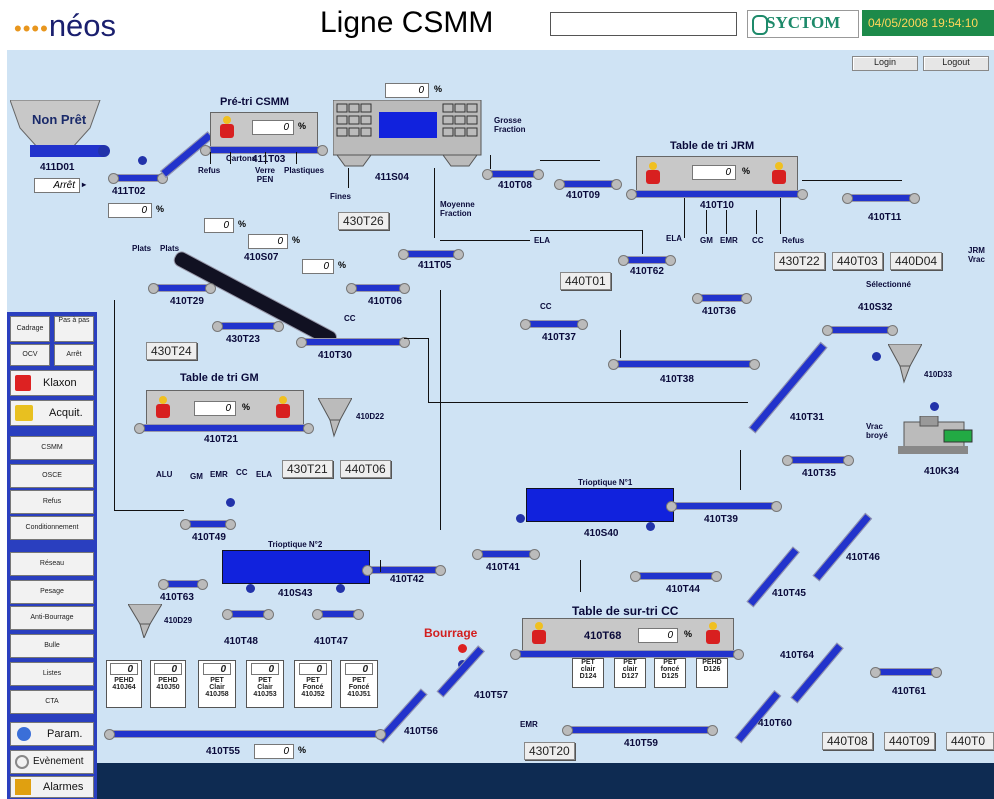 This screenshot has width=994, height=799. What do you see at coordinates (363, 221) in the screenshot?
I see `tag-430T26: 430T26` at bounding box center [363, 221].